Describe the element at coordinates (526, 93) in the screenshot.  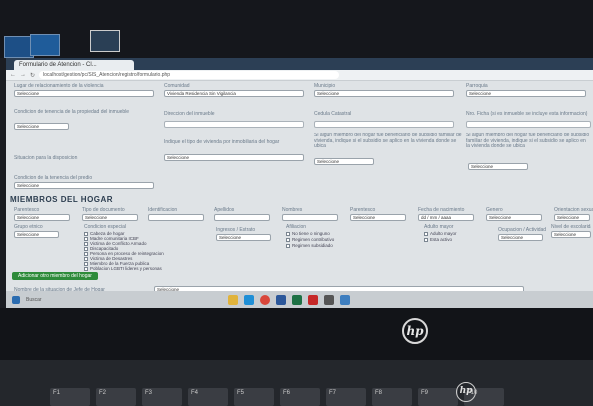
I see `parroquia-select: Seleccione` at that location.